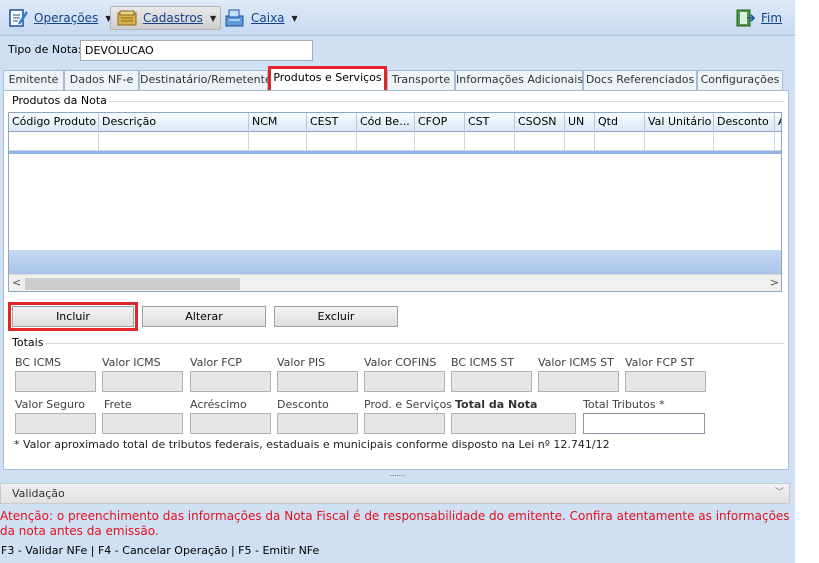  Describe the element at coordinates (28, 342) in the screenshot. I see `totais-group-title: Totais` at that location.